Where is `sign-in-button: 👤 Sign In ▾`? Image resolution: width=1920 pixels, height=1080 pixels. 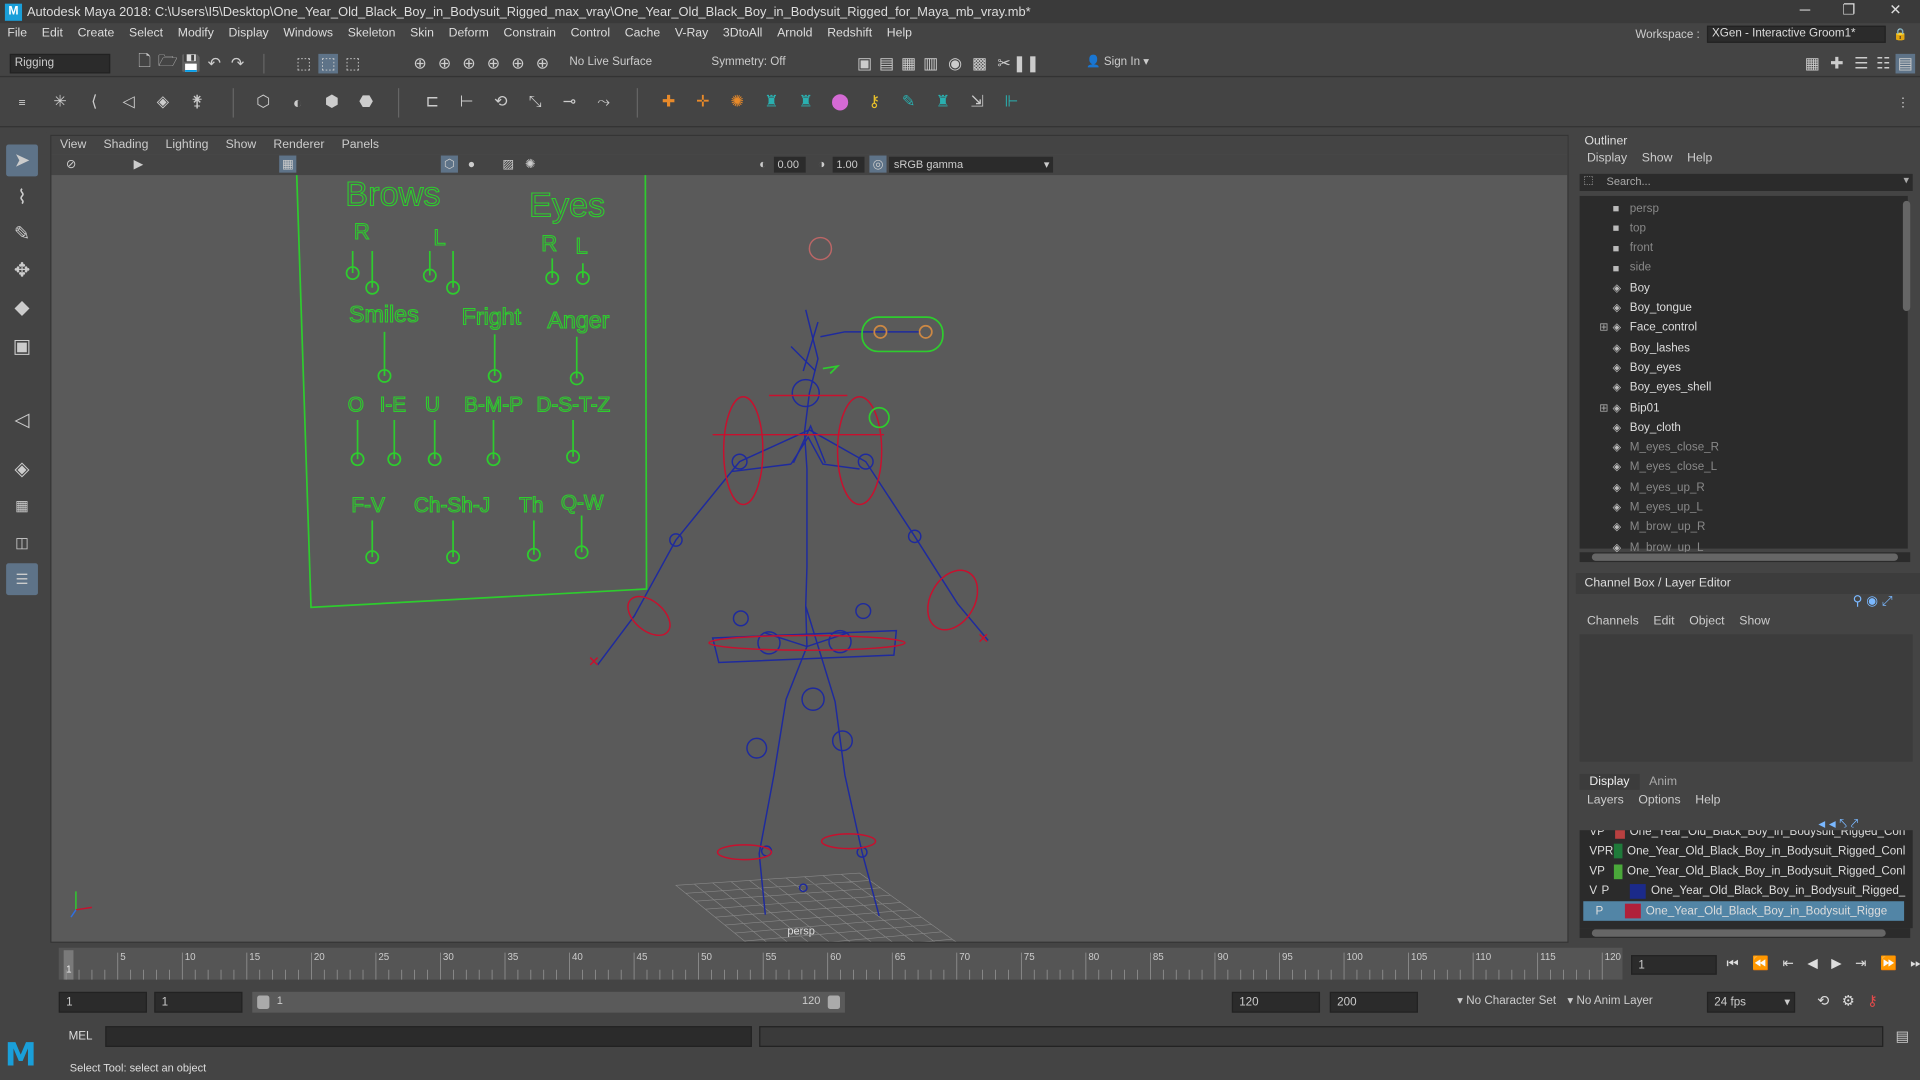 sign-in-button: 👤 Sign In ▾ is located at coordinates (1141, 63).